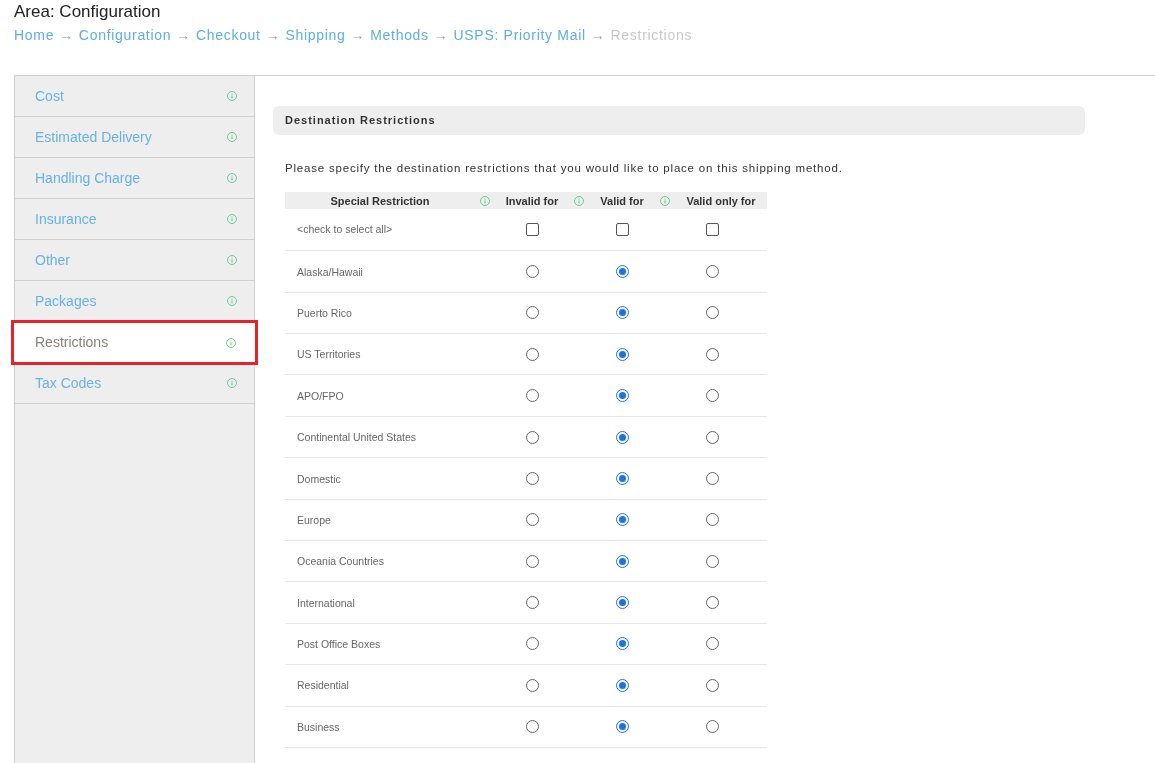 The width and height of the screenshot is (1155, 763). What do you see at coordinates (324, 313) in the screenshot?
I see `restriction-label: Puerto Rico` at bounding box center [324, 313].